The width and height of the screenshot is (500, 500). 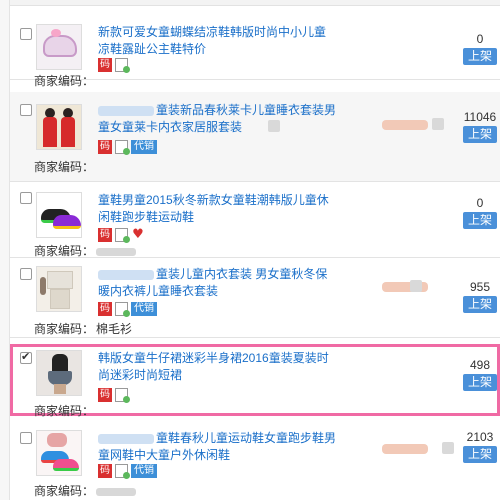 I want to click on merchant-code: 商家编码： 棉毛衫, so click(x=83, y=329).